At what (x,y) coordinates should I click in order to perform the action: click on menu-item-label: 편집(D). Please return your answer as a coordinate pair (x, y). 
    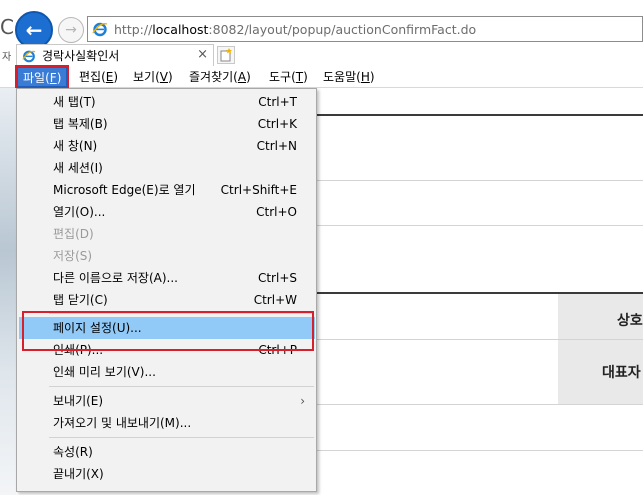
    Looking at the image, I should click on (73, 234).